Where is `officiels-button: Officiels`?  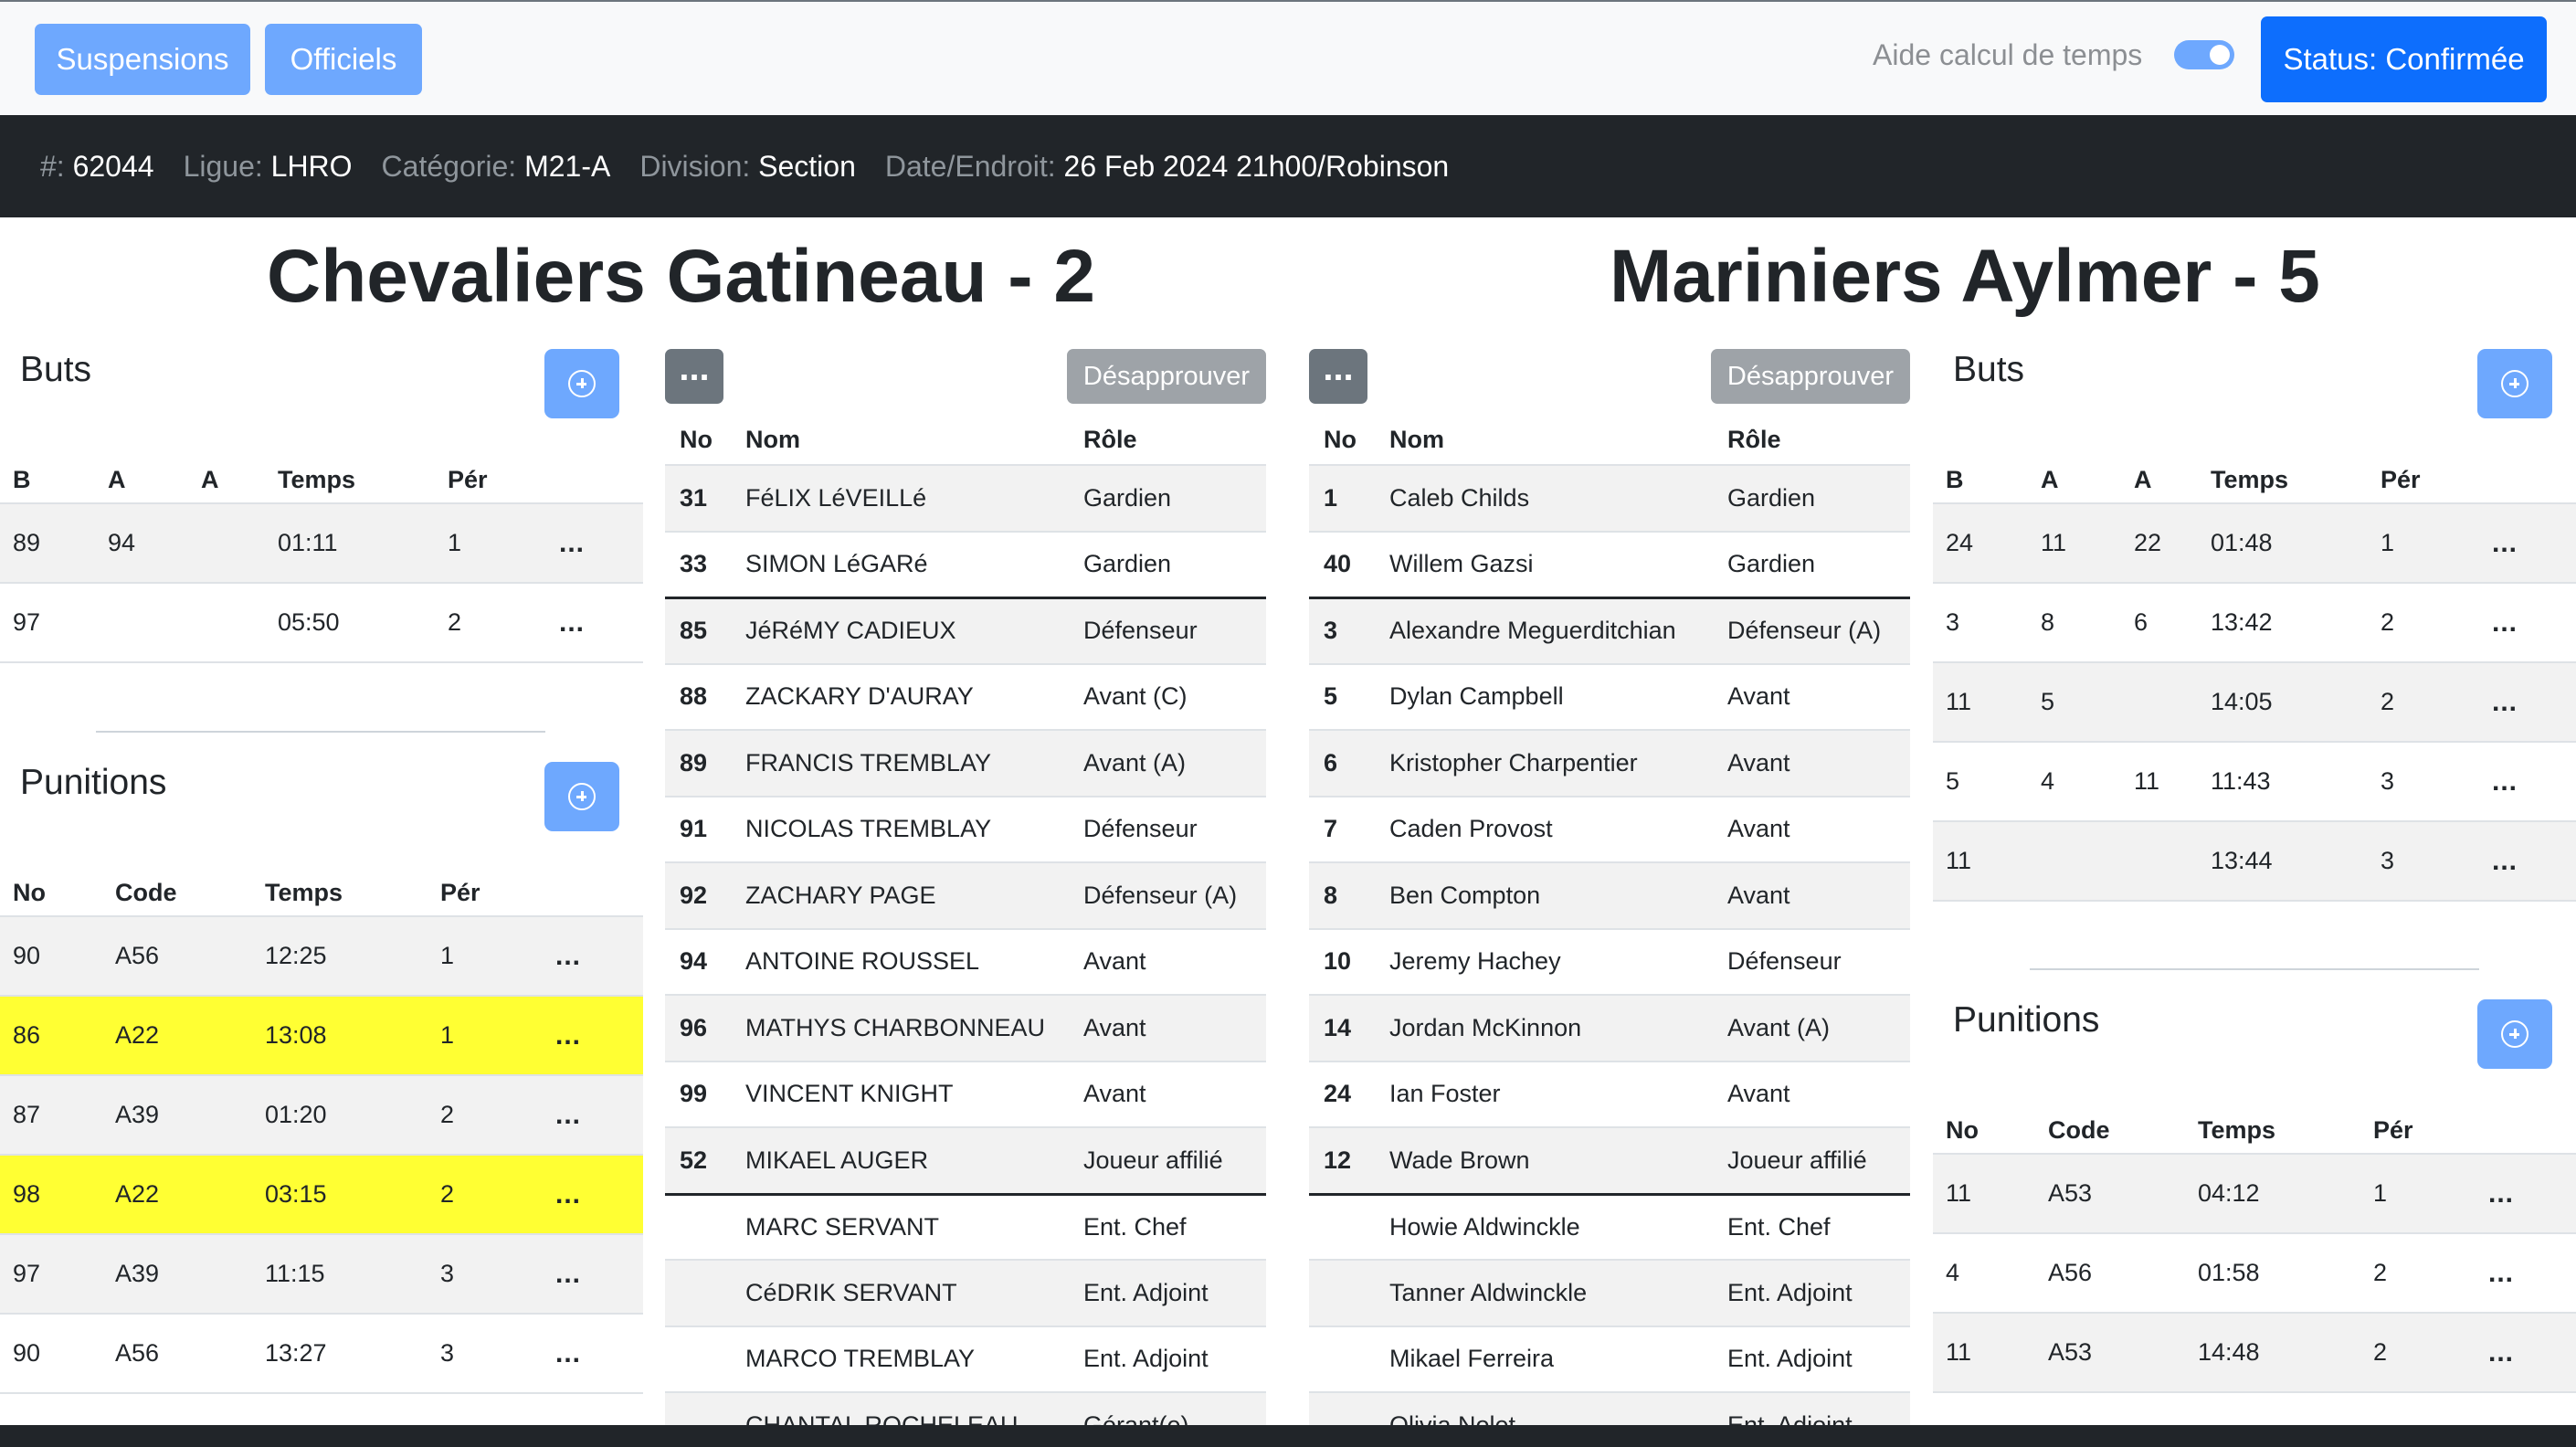 officiels-button: Officiels is located at coordinates (343, 59).